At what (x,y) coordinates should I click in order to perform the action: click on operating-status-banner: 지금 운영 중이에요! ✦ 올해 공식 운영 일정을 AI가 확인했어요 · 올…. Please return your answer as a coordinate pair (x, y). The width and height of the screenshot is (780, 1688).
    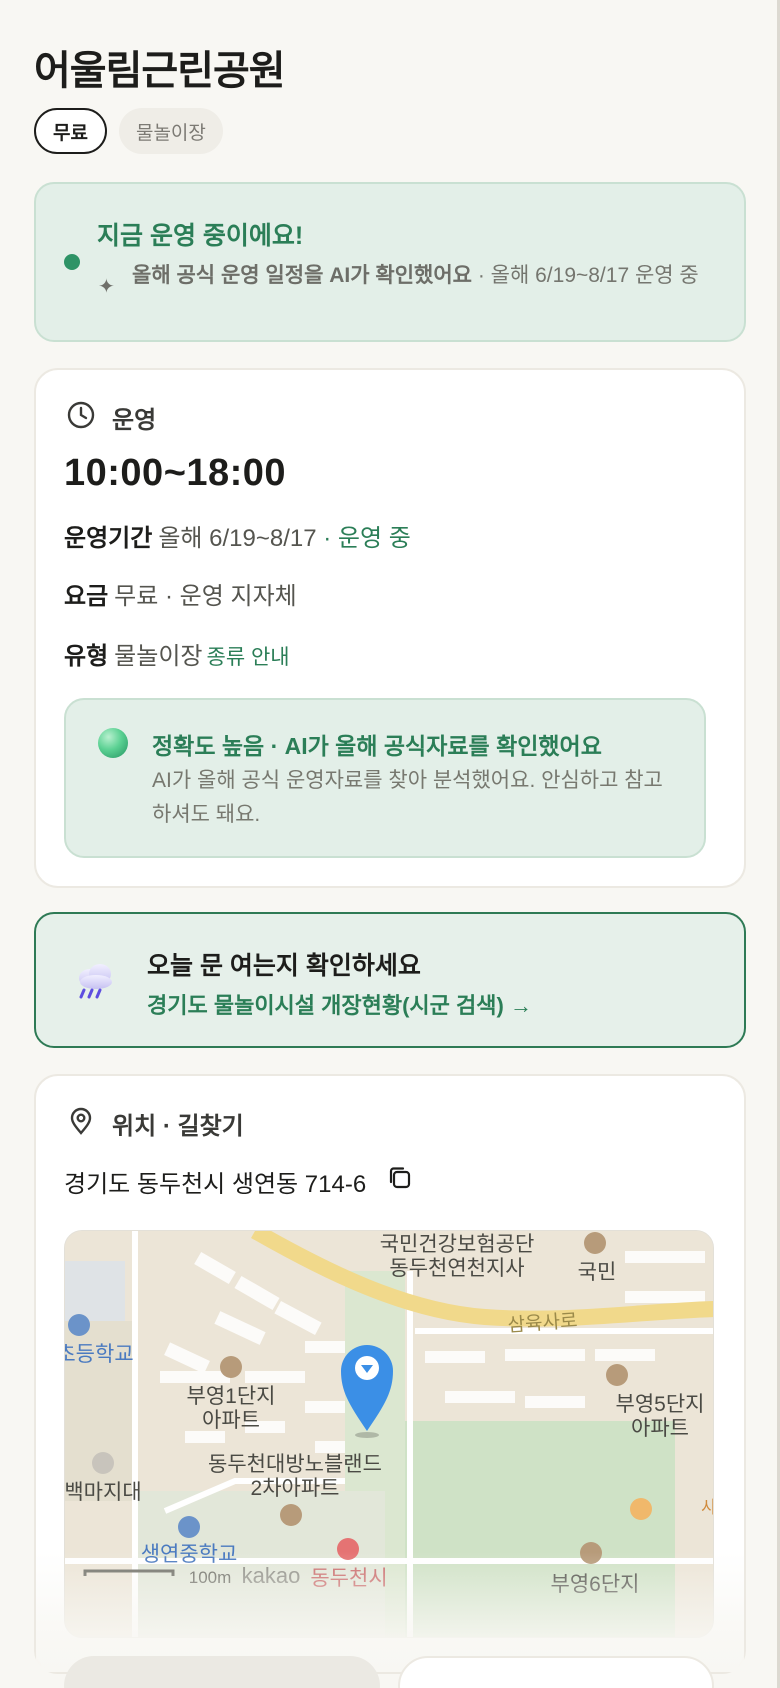
    Looking at the image, I should click on (390, 262).